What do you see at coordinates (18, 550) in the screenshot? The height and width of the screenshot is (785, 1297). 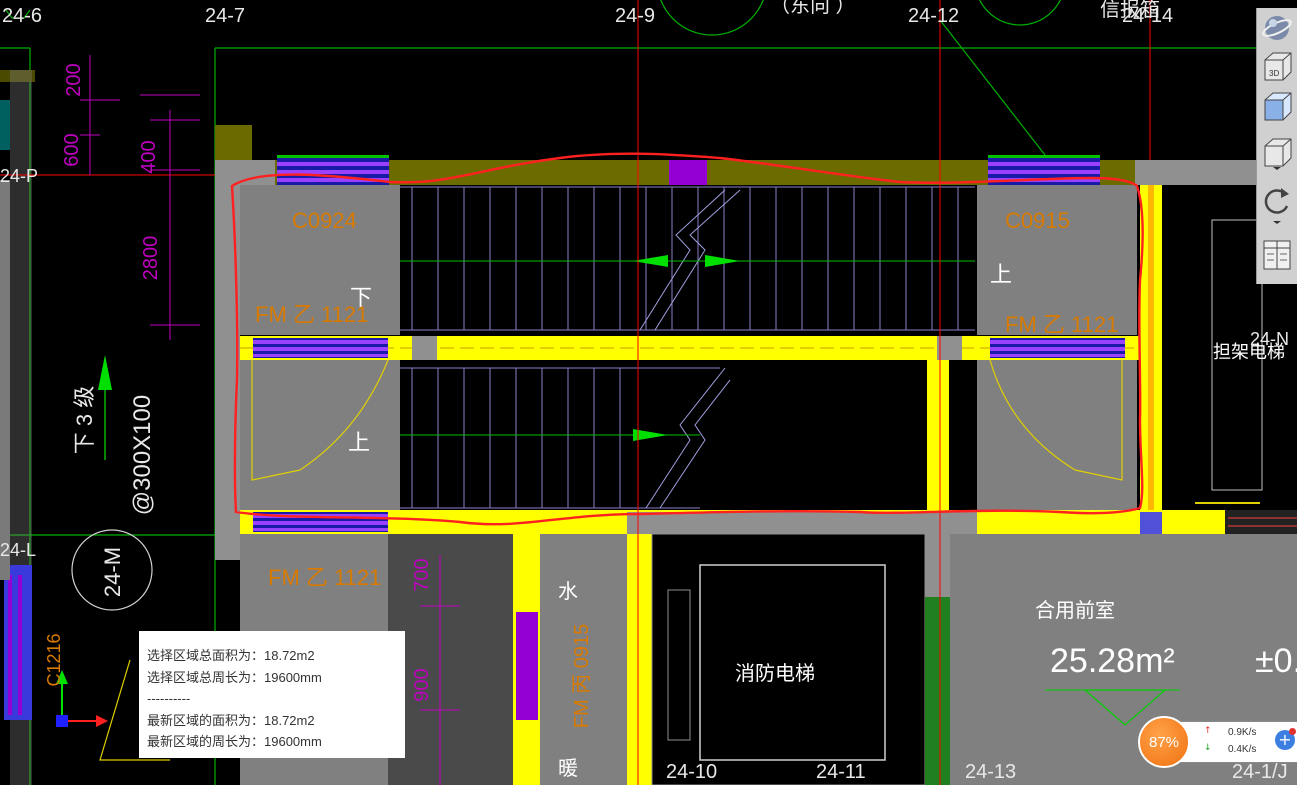 I see `grid-label-24-l: 24-L` at bounding box center [18, 550].